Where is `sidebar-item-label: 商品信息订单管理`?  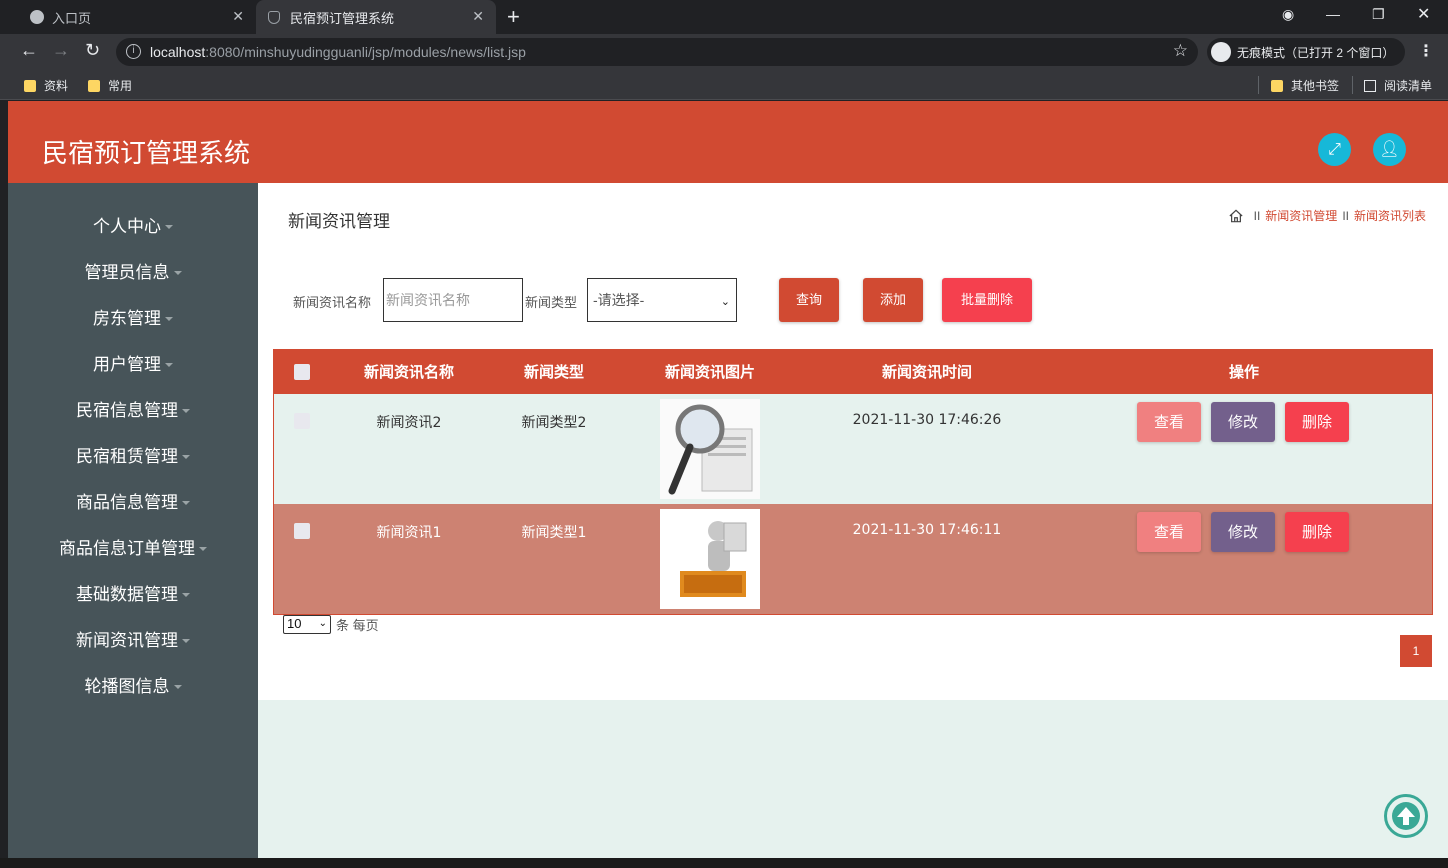 sidebar-item-label: 商品信息订单管理 is located at coordinates (127, 549).